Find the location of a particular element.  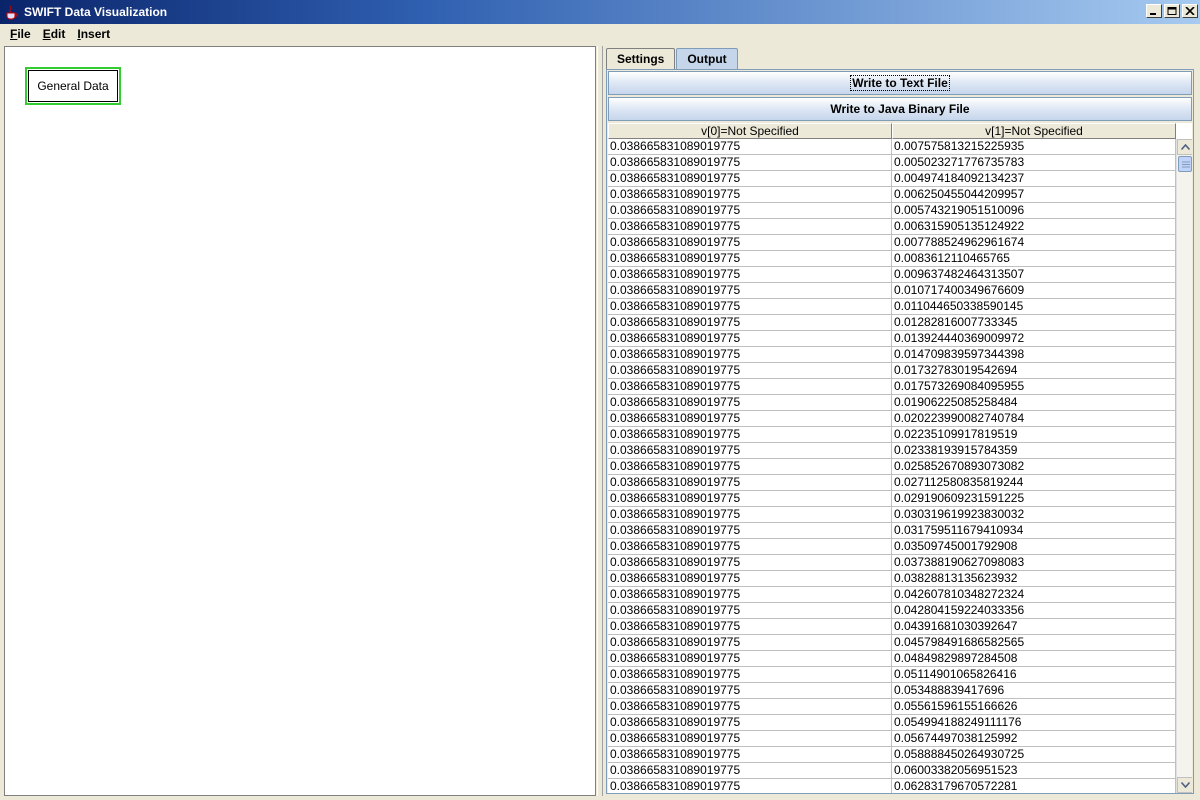

general-data-node: General Data is located at coordinates (73, 86).